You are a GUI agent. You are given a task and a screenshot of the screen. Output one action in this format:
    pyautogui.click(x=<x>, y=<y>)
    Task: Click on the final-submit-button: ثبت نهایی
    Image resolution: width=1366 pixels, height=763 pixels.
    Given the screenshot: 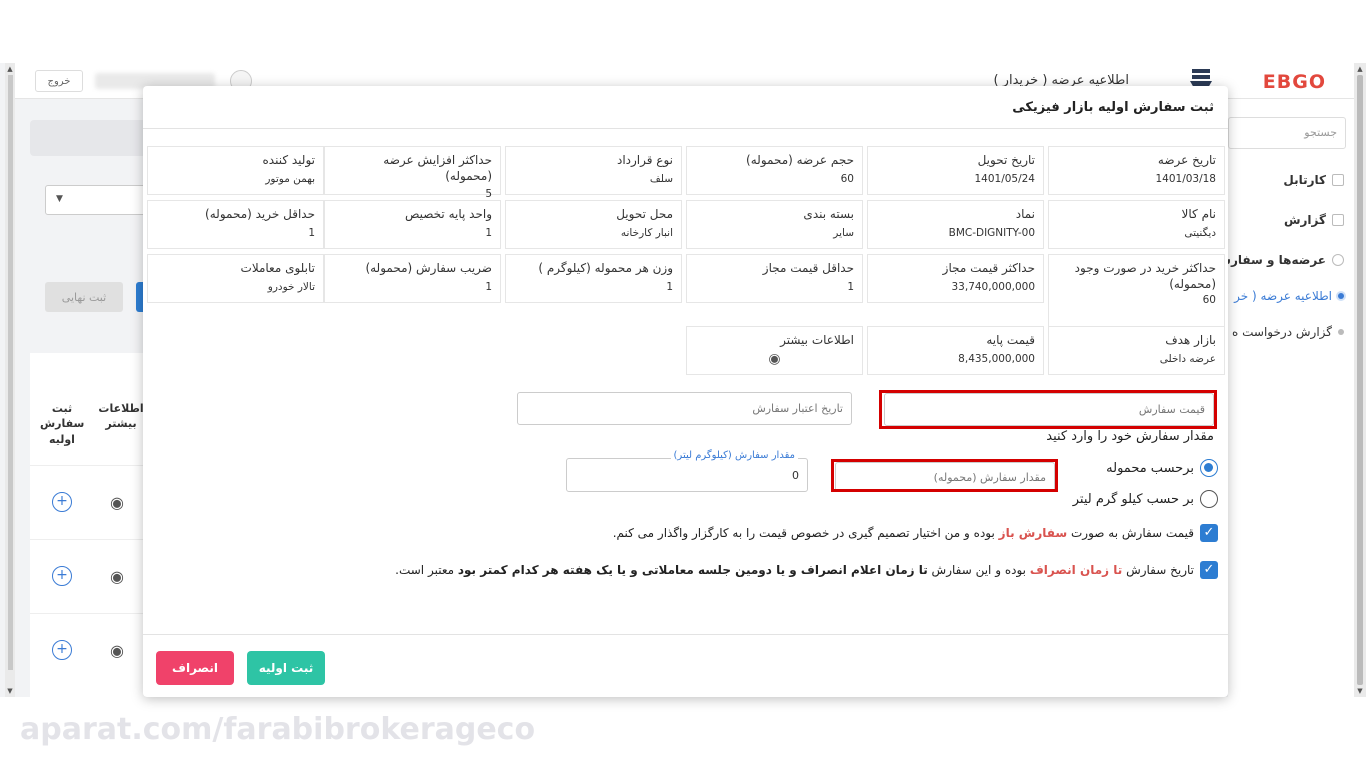 What is the action you would take?
    pyautogui.click(x=84, y=297)
    